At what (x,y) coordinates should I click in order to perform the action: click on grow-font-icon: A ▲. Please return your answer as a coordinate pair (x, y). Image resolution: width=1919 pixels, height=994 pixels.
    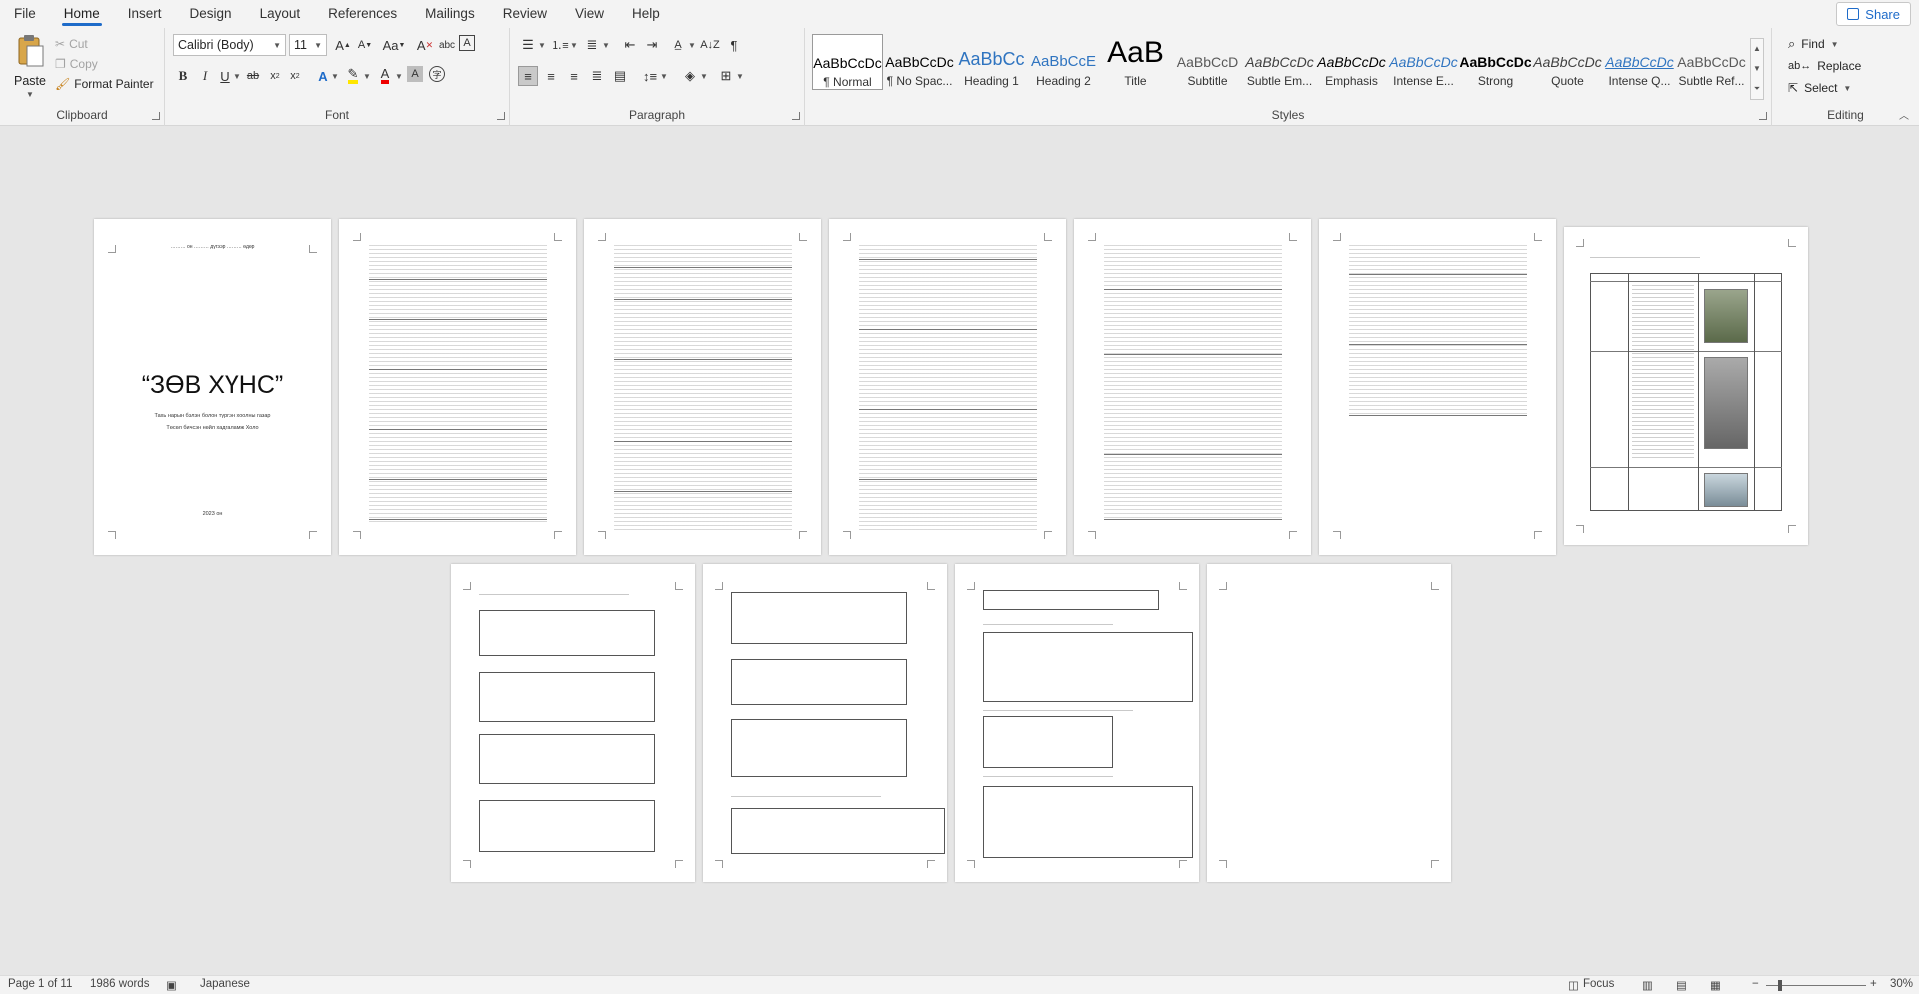
    Looking at the image, I should click on (343, 45).